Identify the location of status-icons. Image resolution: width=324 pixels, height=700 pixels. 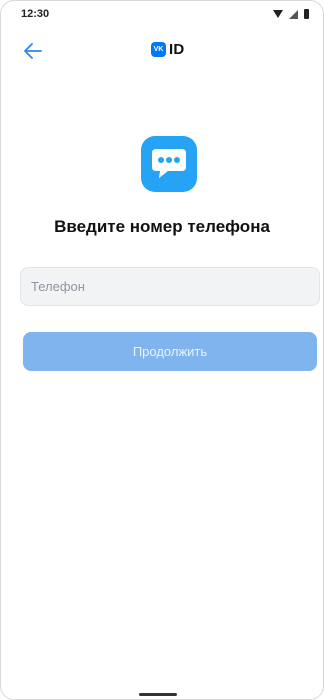
(291, 14).